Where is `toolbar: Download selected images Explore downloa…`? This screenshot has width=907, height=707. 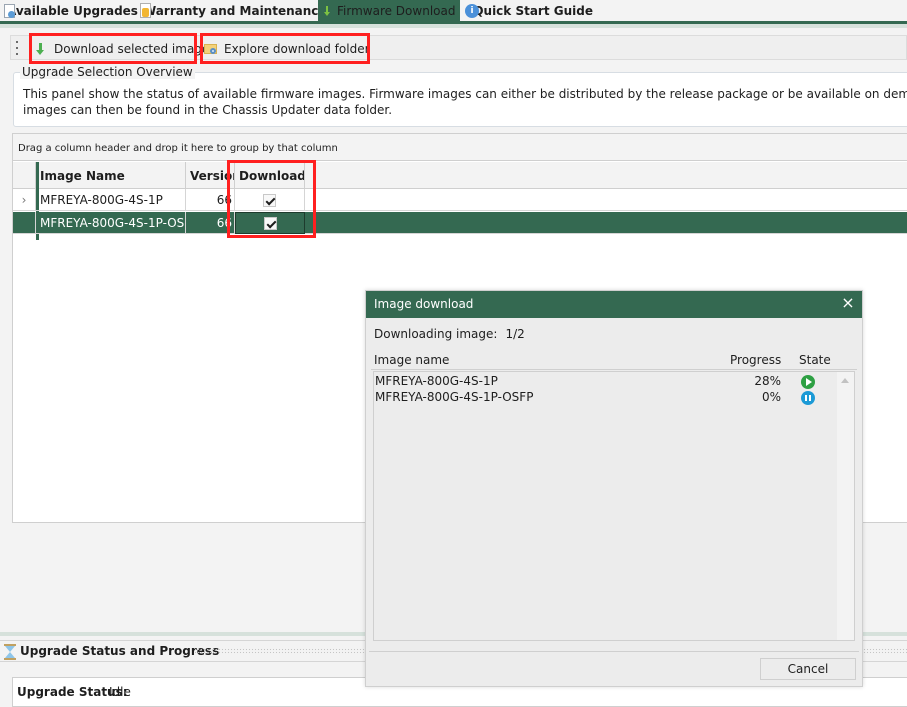
toolbar: Download selected images Explore downloa… is located at coordinates (458, 47).